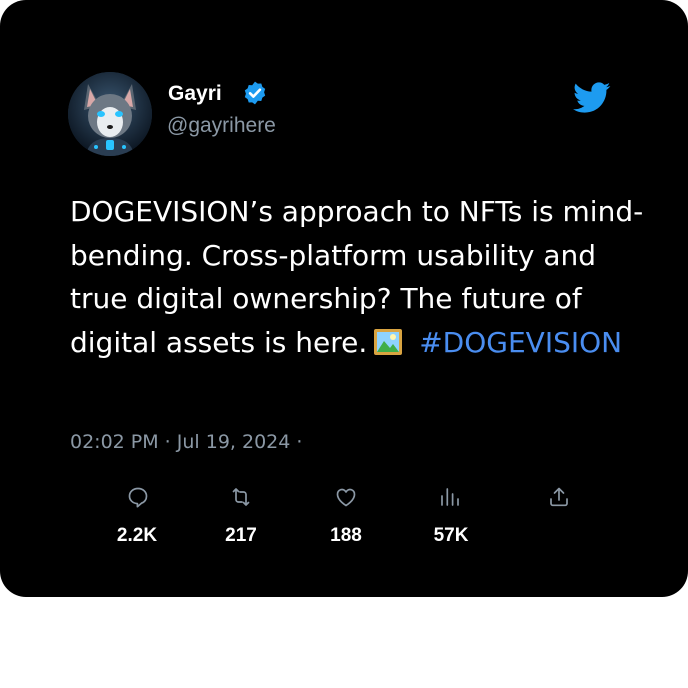 This screenshot has width=688, height=688. I want to click on share-icon, so click(559, 497).